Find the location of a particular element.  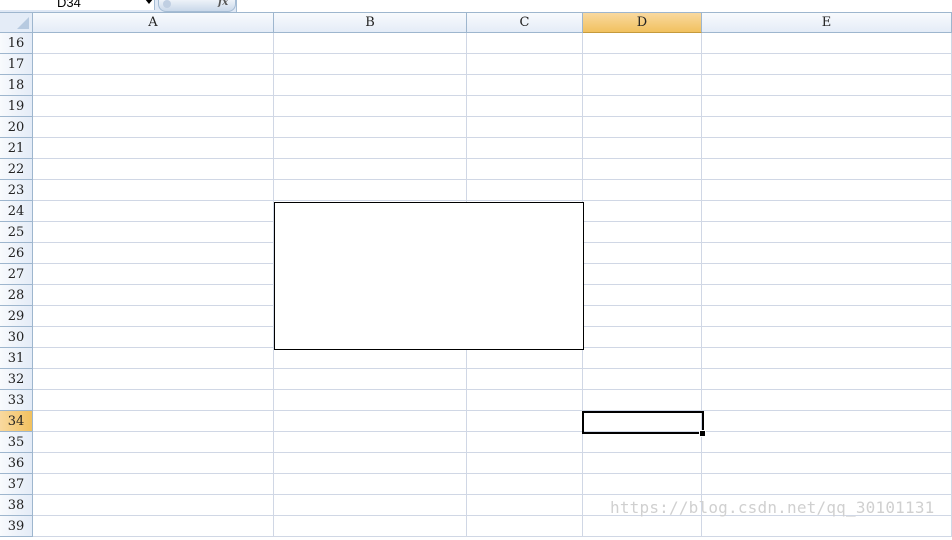

cell-c34 is located at coordinates (525, 421).